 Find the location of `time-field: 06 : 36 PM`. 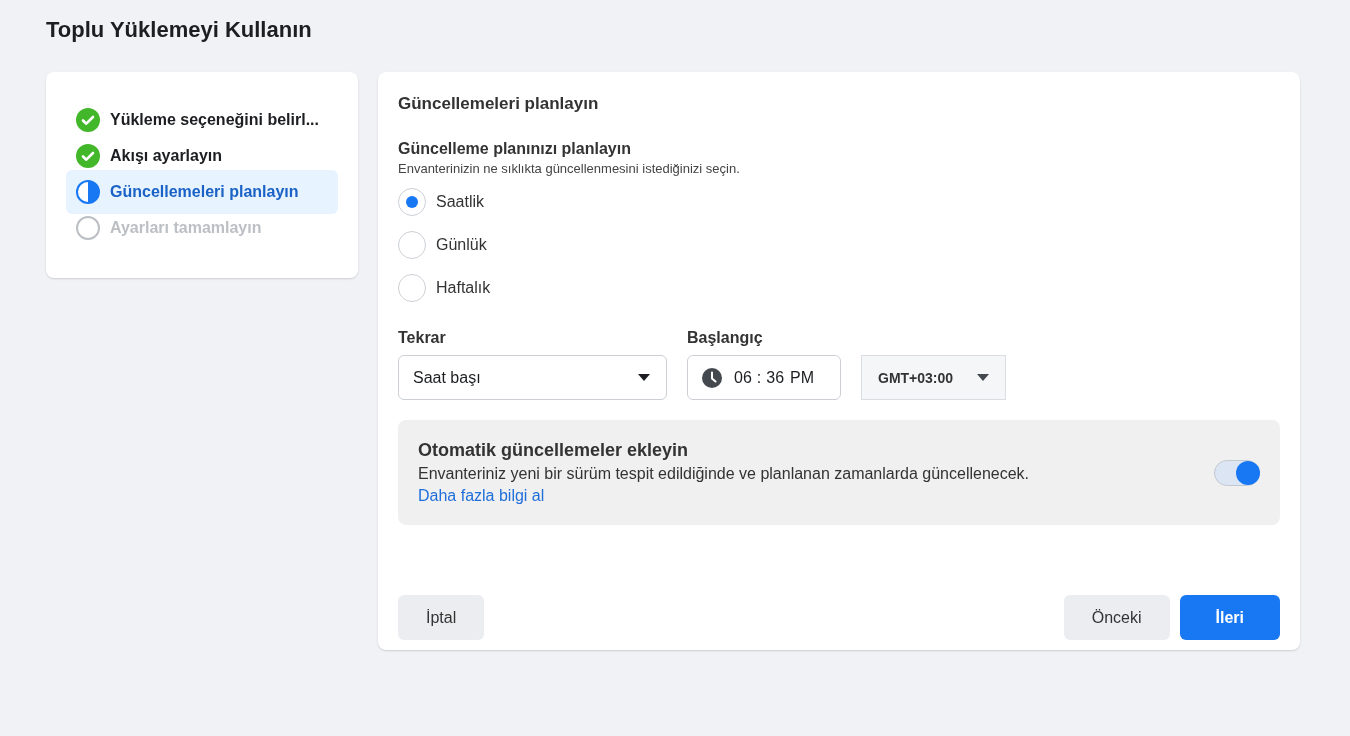

time-field: 06 : 36 PM is located at coordinates (764, 377).